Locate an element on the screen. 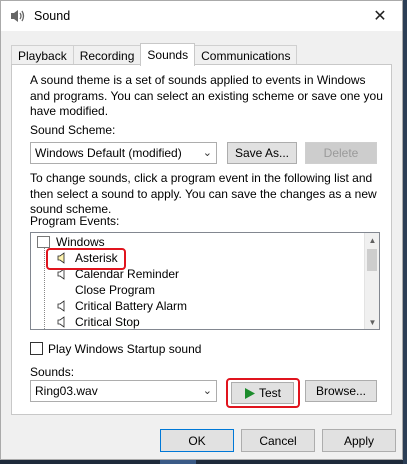 The width and height of the screenshot is (407, 464). sound-scheme-select: Windows Default (modified) ⌄ is located at coordinates (123, 153).